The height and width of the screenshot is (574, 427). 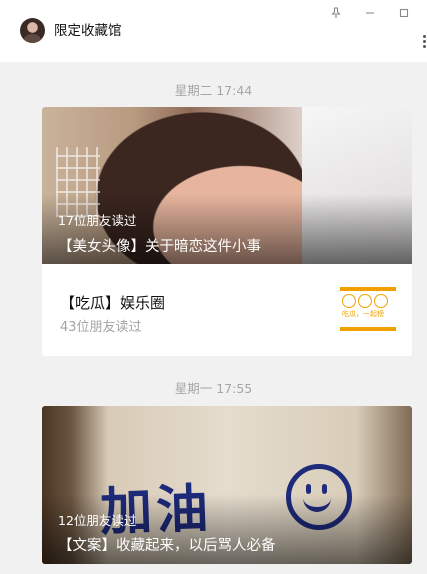 What do you see at coordinates (101, 327) in the screenshot?
I see `sub-article-read-count: 43位朋友读过` at bounding box center [101, 327].